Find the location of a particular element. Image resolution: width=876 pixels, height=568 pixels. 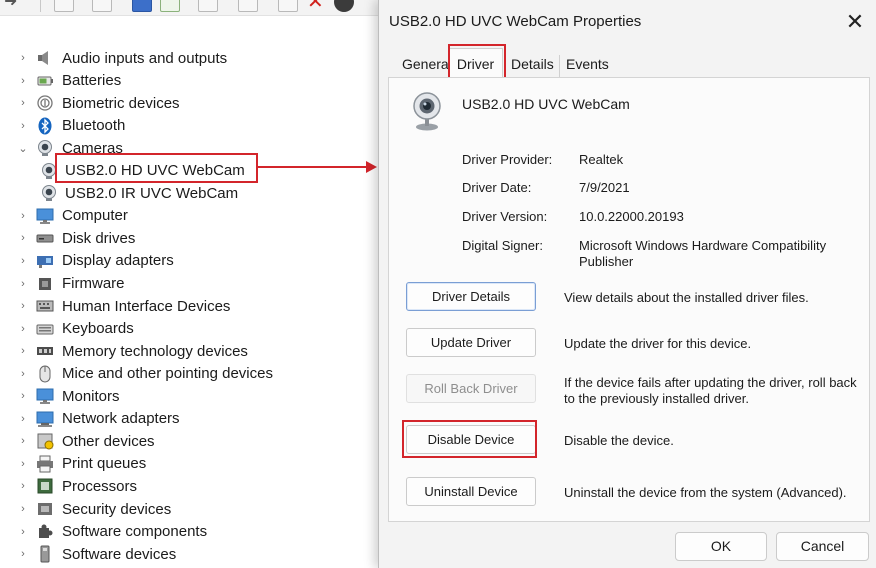

disk-drive-icon is located at coordinates (45, 238).